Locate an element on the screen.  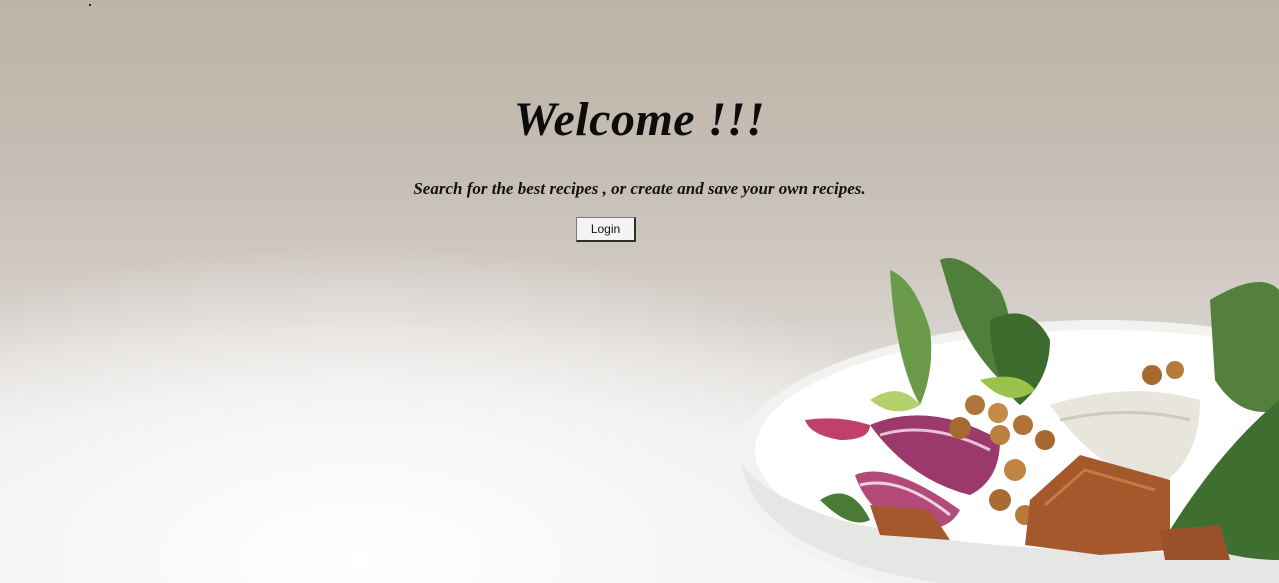
login-button: Login is located at coordinates (606, 229).